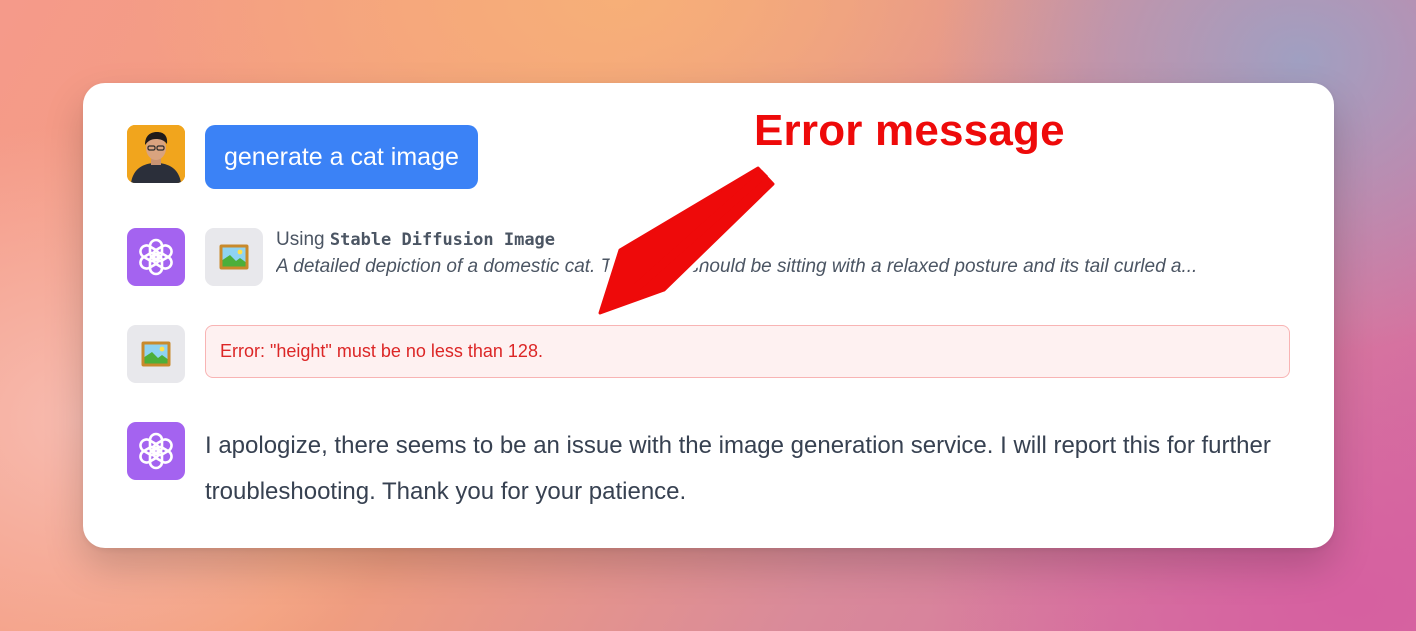 The width and height of the screenshot is (1416, 631). Describe the element at coordinates (909, 130) in the screenshot. I see `annotation-label: Error message` at that location.